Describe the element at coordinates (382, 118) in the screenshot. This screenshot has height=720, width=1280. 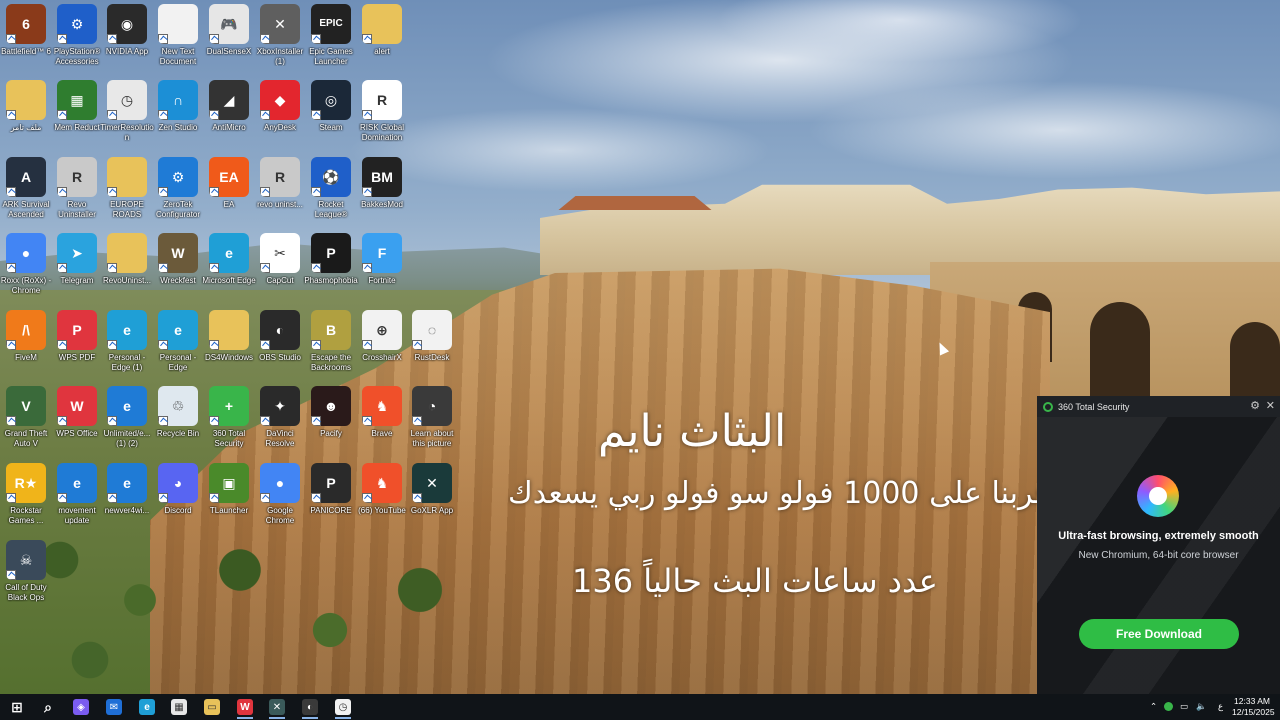
I see `desktop-icon: R RISK Global Domination` at that location.